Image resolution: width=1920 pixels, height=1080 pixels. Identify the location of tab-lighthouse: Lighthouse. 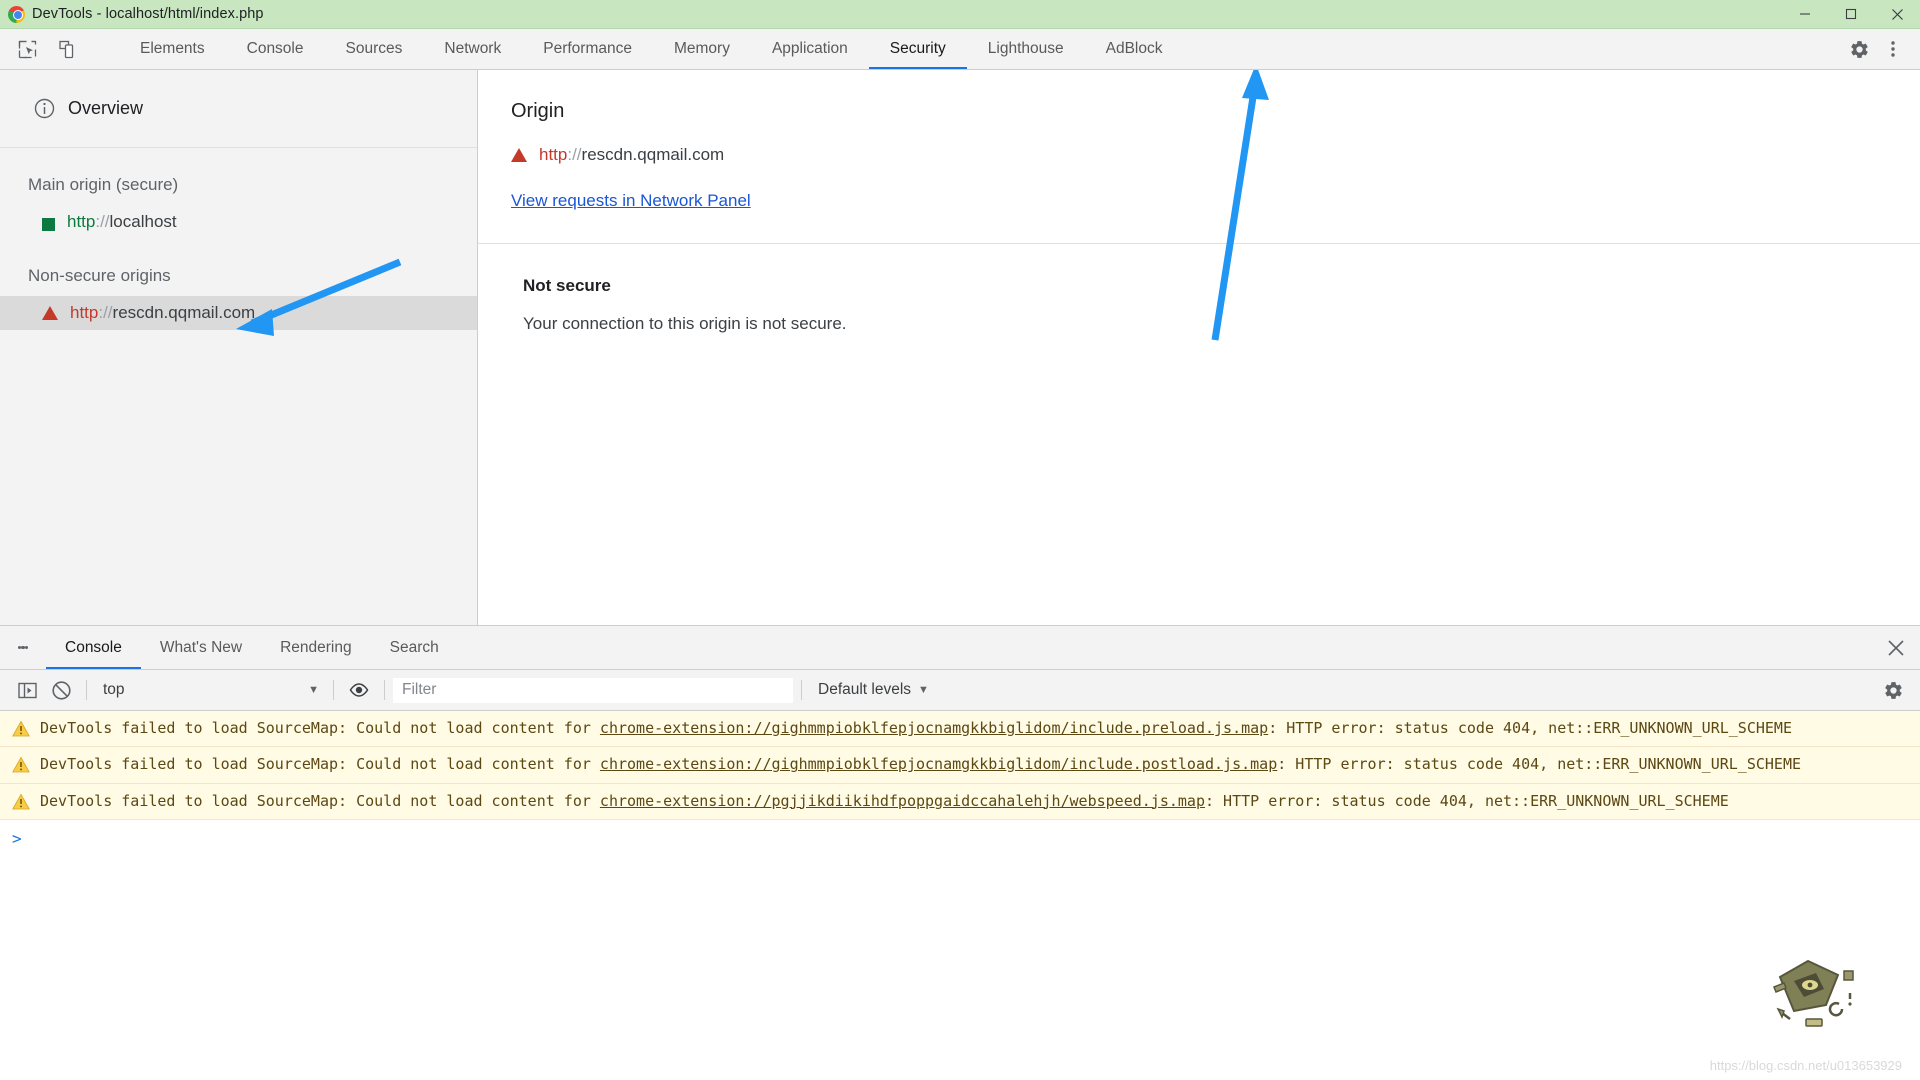
(1026, 49).